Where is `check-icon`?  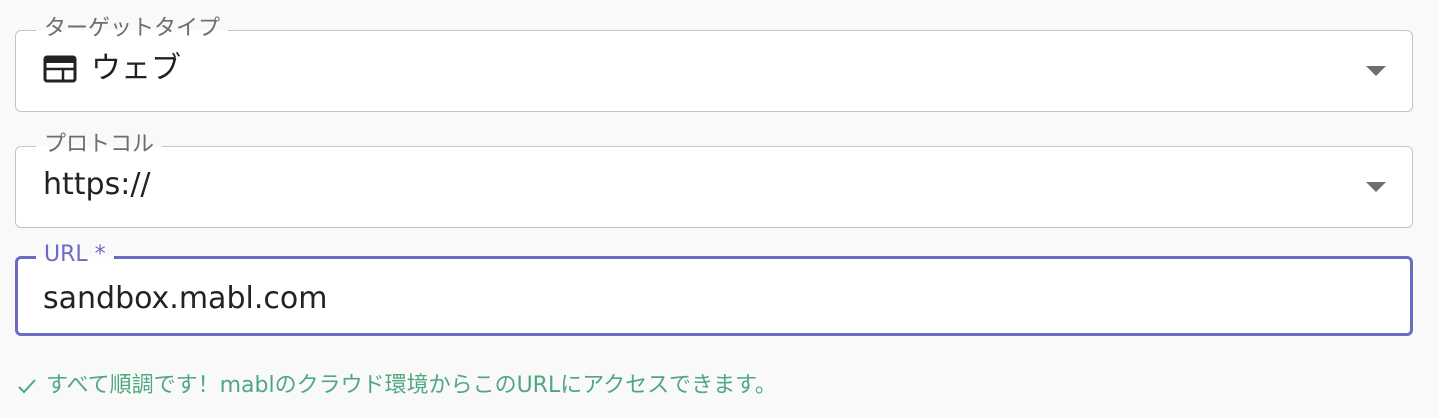 check-icon is located at coordinates (27, 386).